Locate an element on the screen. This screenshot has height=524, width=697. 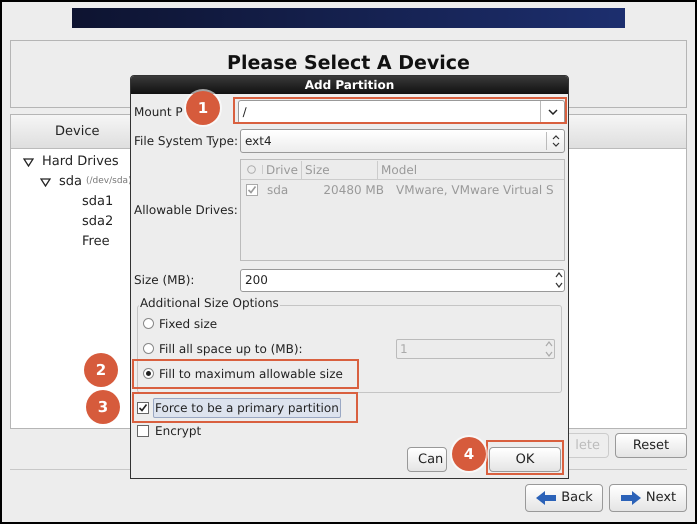
panel-button: Reset is located at coordinates (651, 445).